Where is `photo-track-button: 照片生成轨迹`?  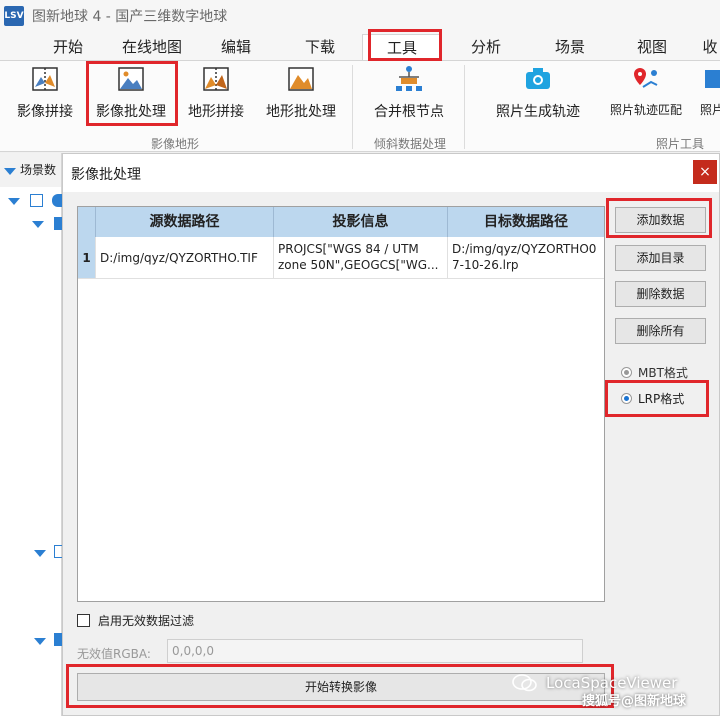 photo-track-button: 照片生成轨迹 is located at coordinates (538, 93).